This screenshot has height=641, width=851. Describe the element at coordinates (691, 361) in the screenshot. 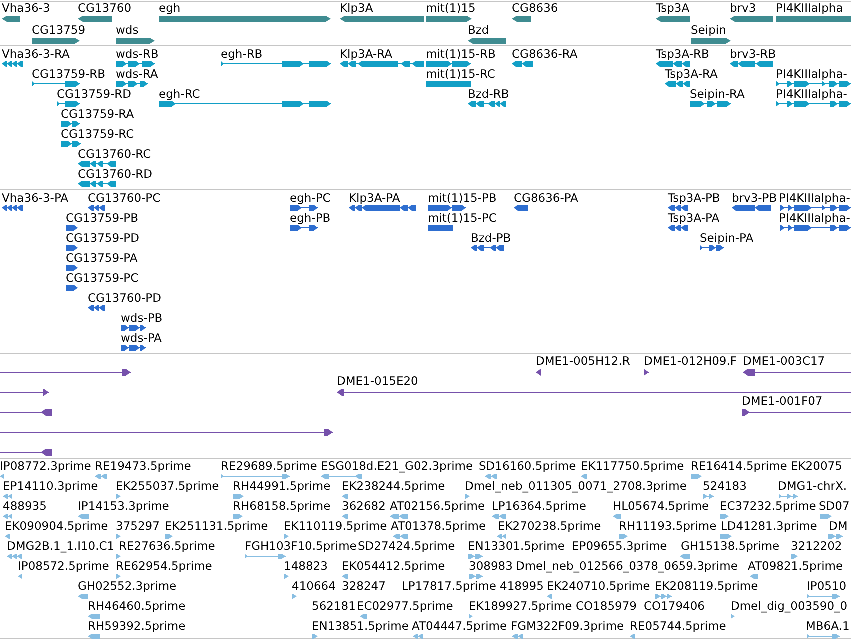

I see `clone-name: DME1-012H09.F` at that location.